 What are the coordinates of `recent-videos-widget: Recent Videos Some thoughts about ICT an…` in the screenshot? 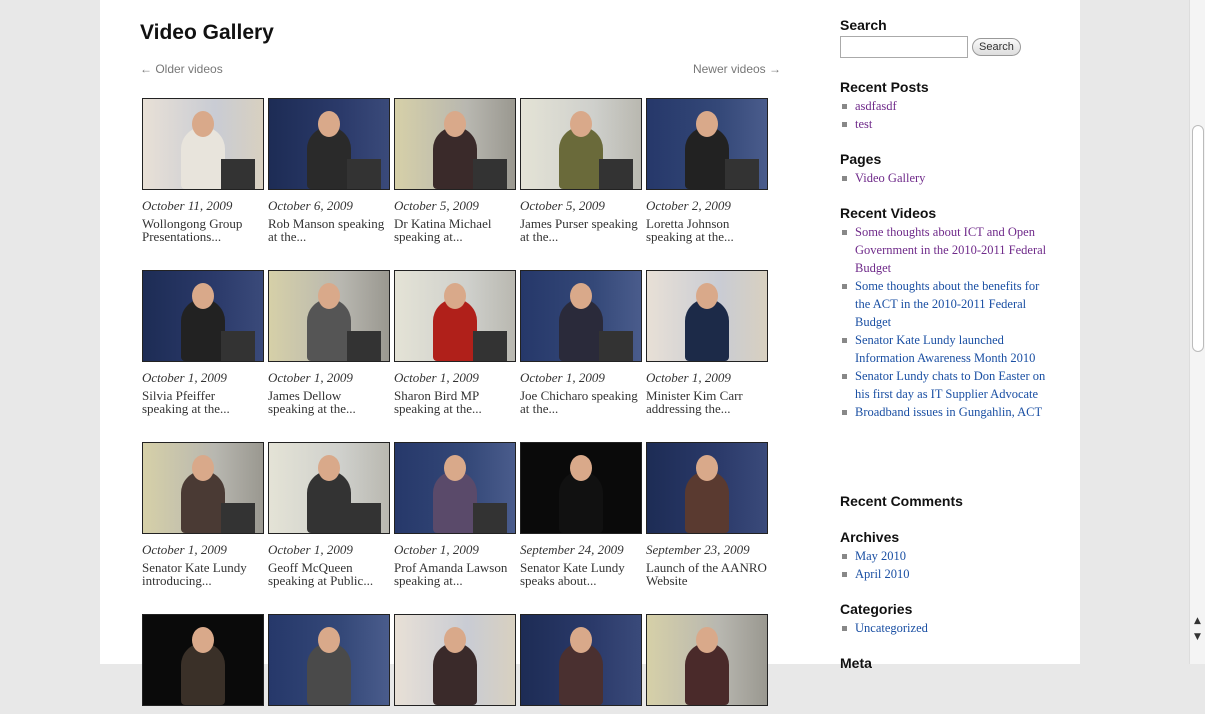 It's located at (945, 313).